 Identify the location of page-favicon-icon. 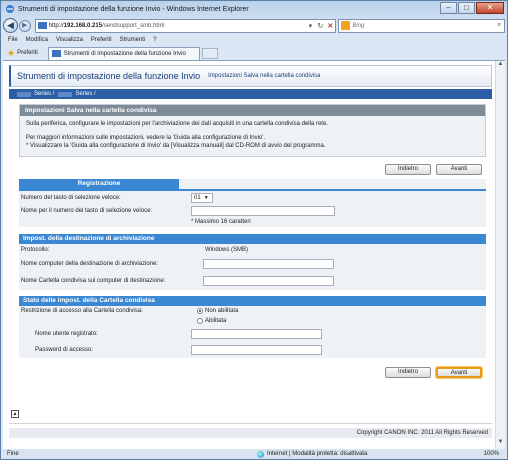
(42, 25).